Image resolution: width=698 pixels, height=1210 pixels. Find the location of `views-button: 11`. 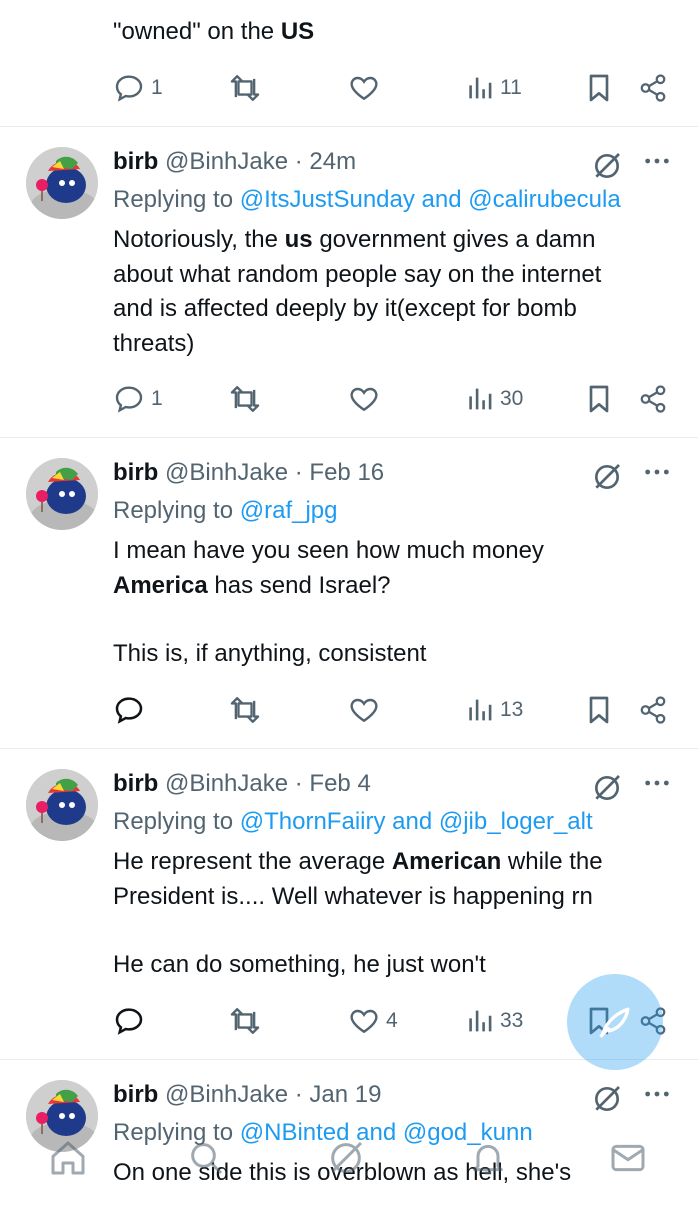

views-button: 11 is located at coordinates (495, 88).